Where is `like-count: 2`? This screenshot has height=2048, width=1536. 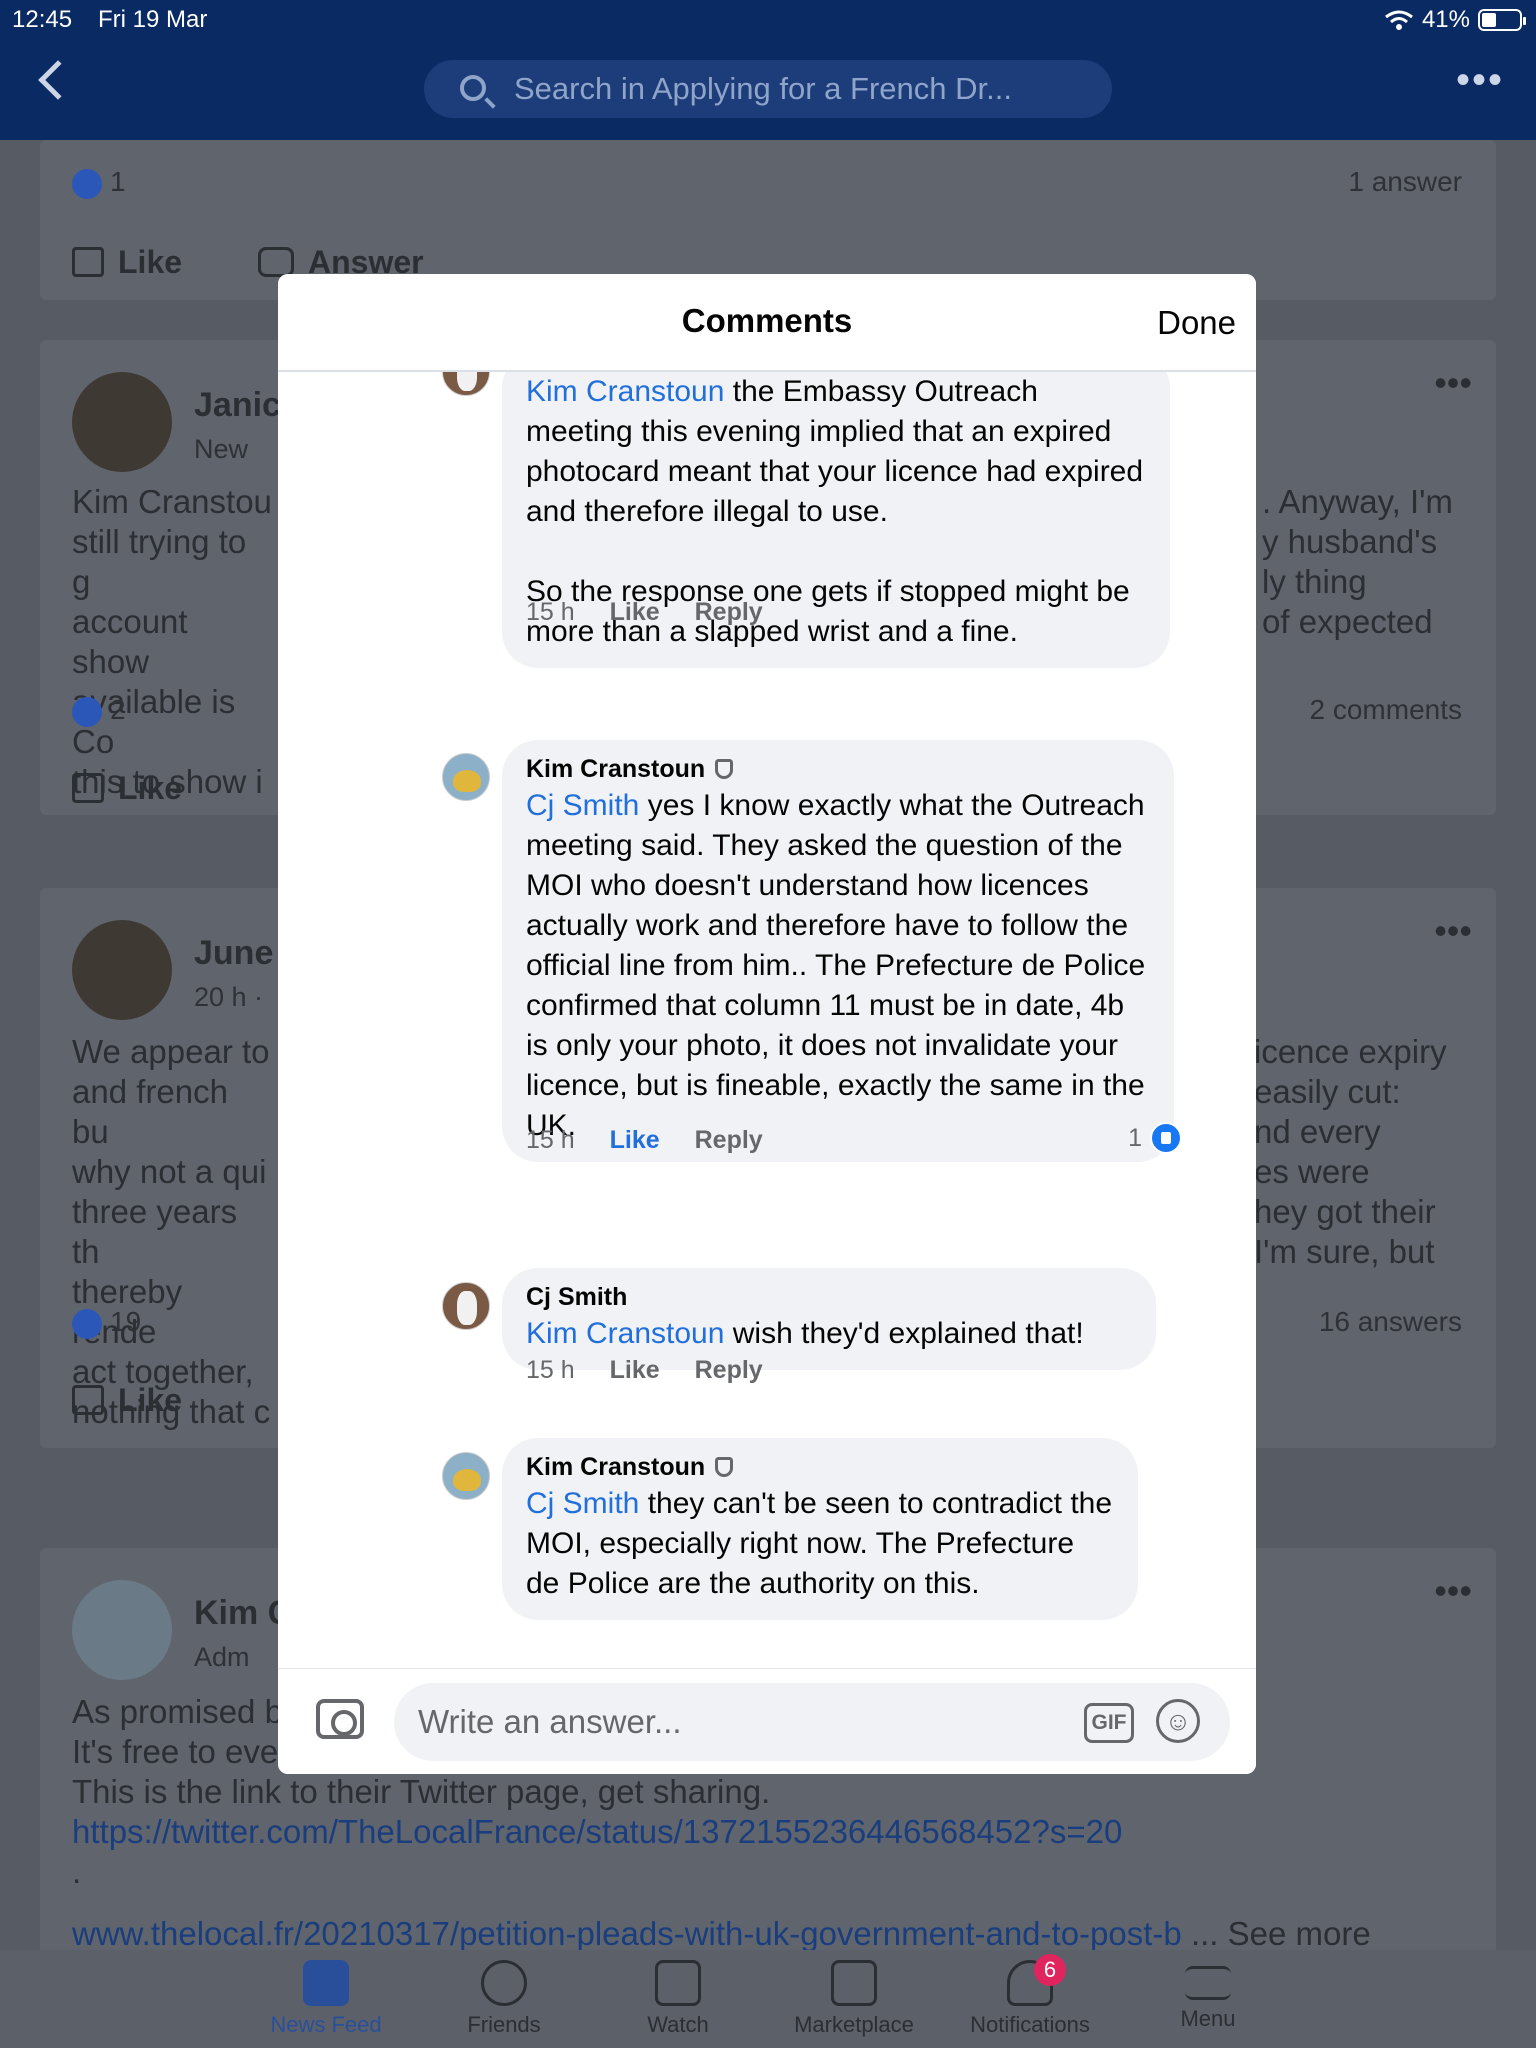
like-count: 2 is located at coordinates (118, 709).